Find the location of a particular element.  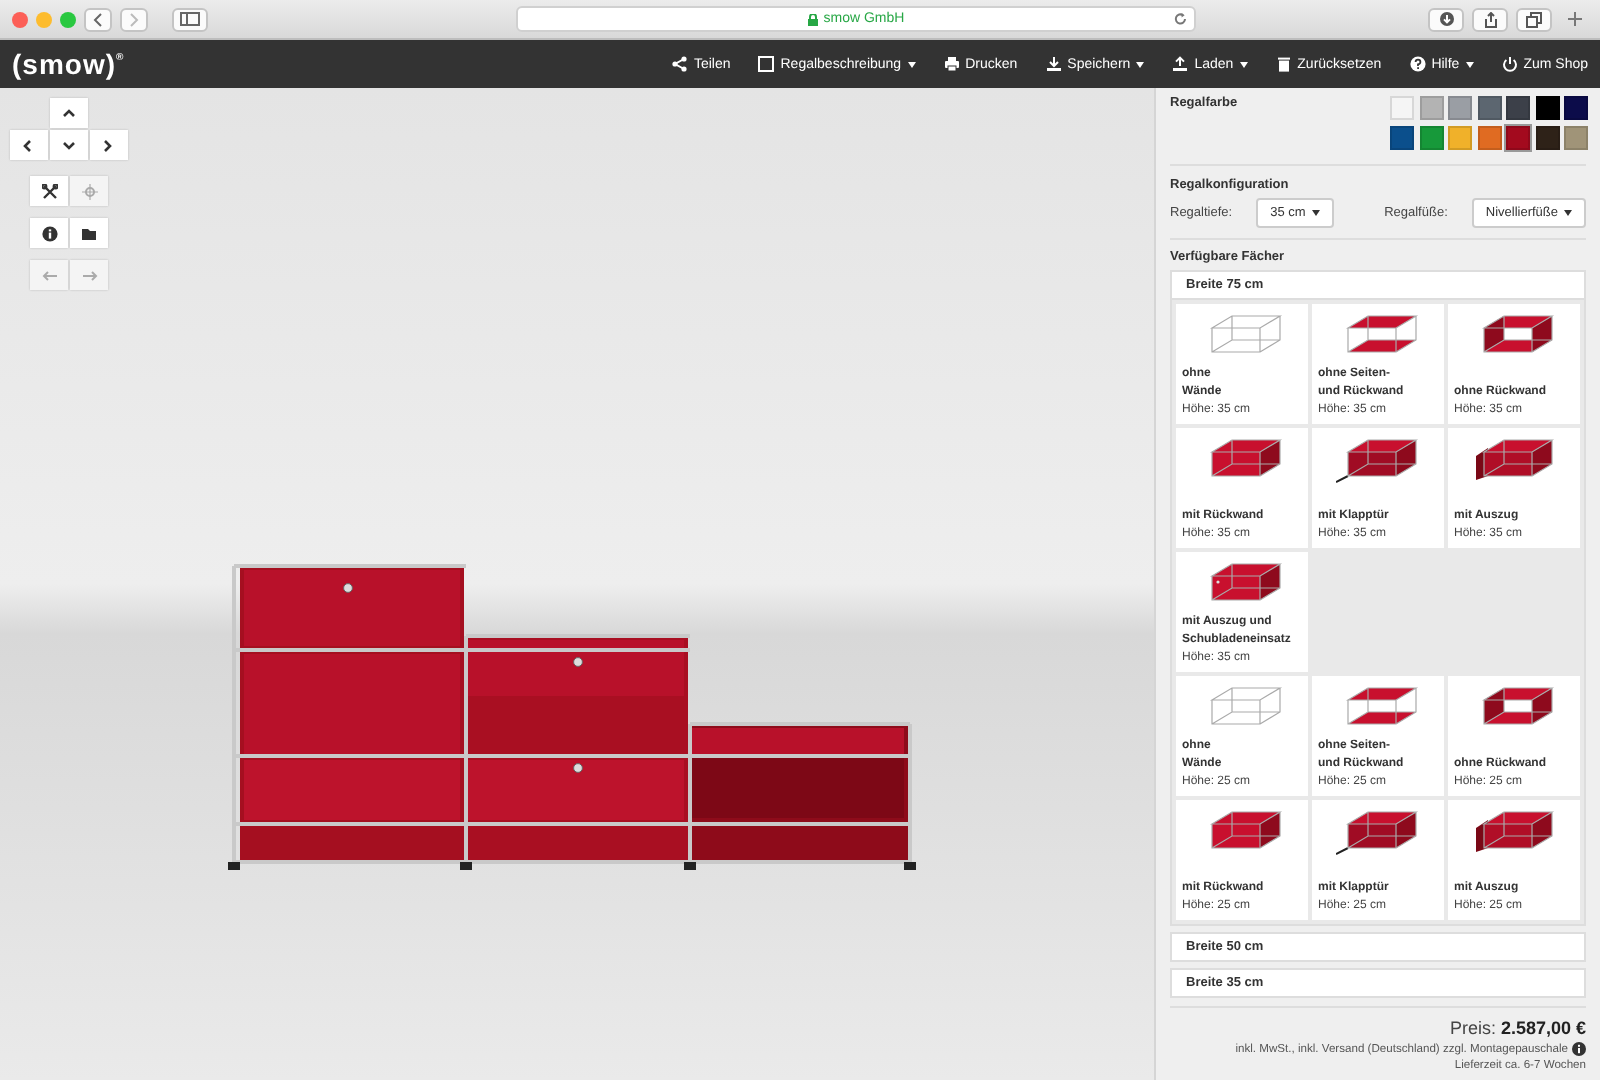

share-button is located at coordinates (1490, 19).